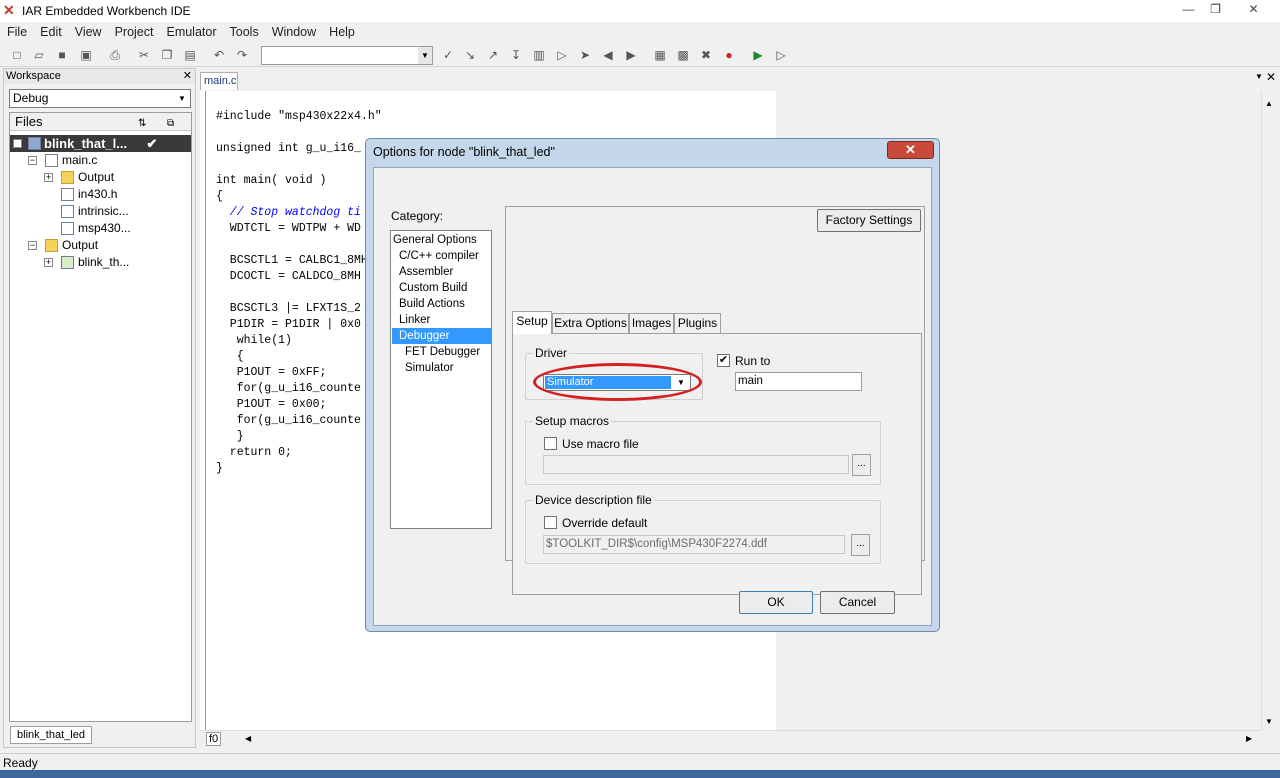 The image size is (1280, 778). I want to click on save-all-icon: ▣, so click(86, 55).